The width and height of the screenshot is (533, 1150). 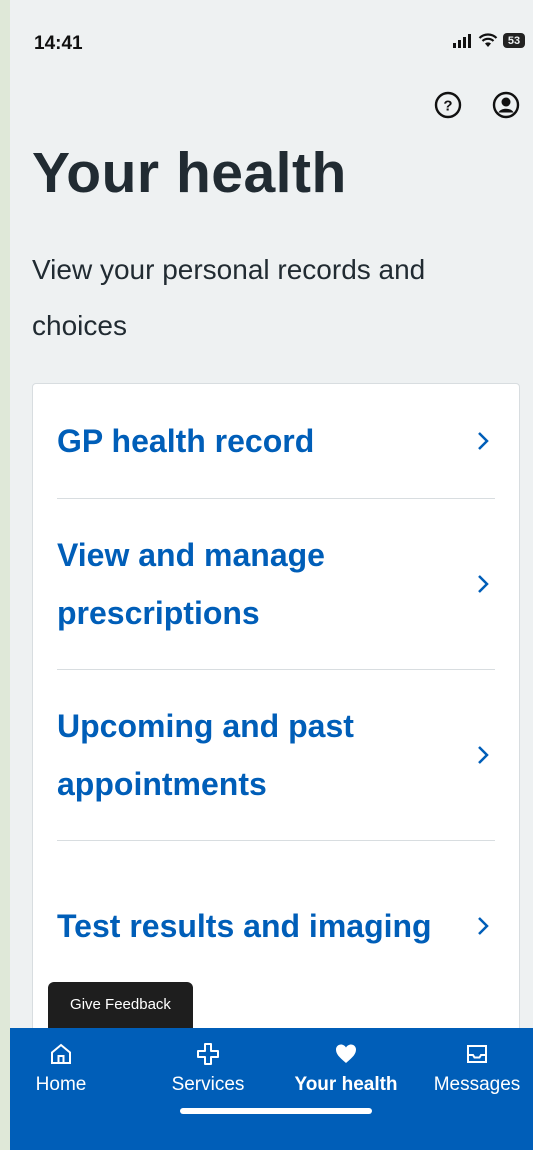 I want to click on help-circle-icon: ?, so click(x=448, y=105).